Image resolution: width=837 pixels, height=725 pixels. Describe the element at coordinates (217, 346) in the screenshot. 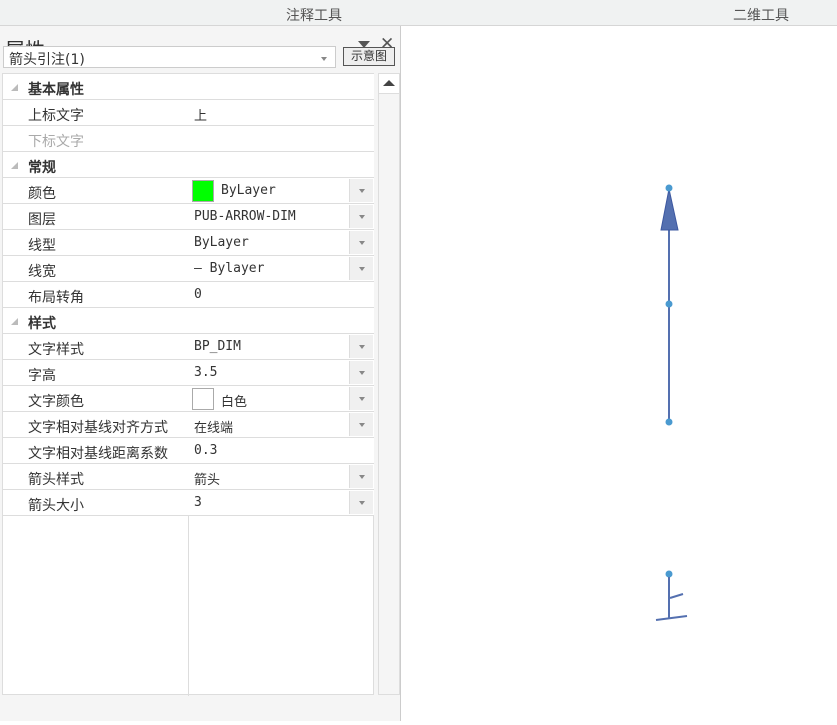

I see `property-value: BP_DIM` at that location.